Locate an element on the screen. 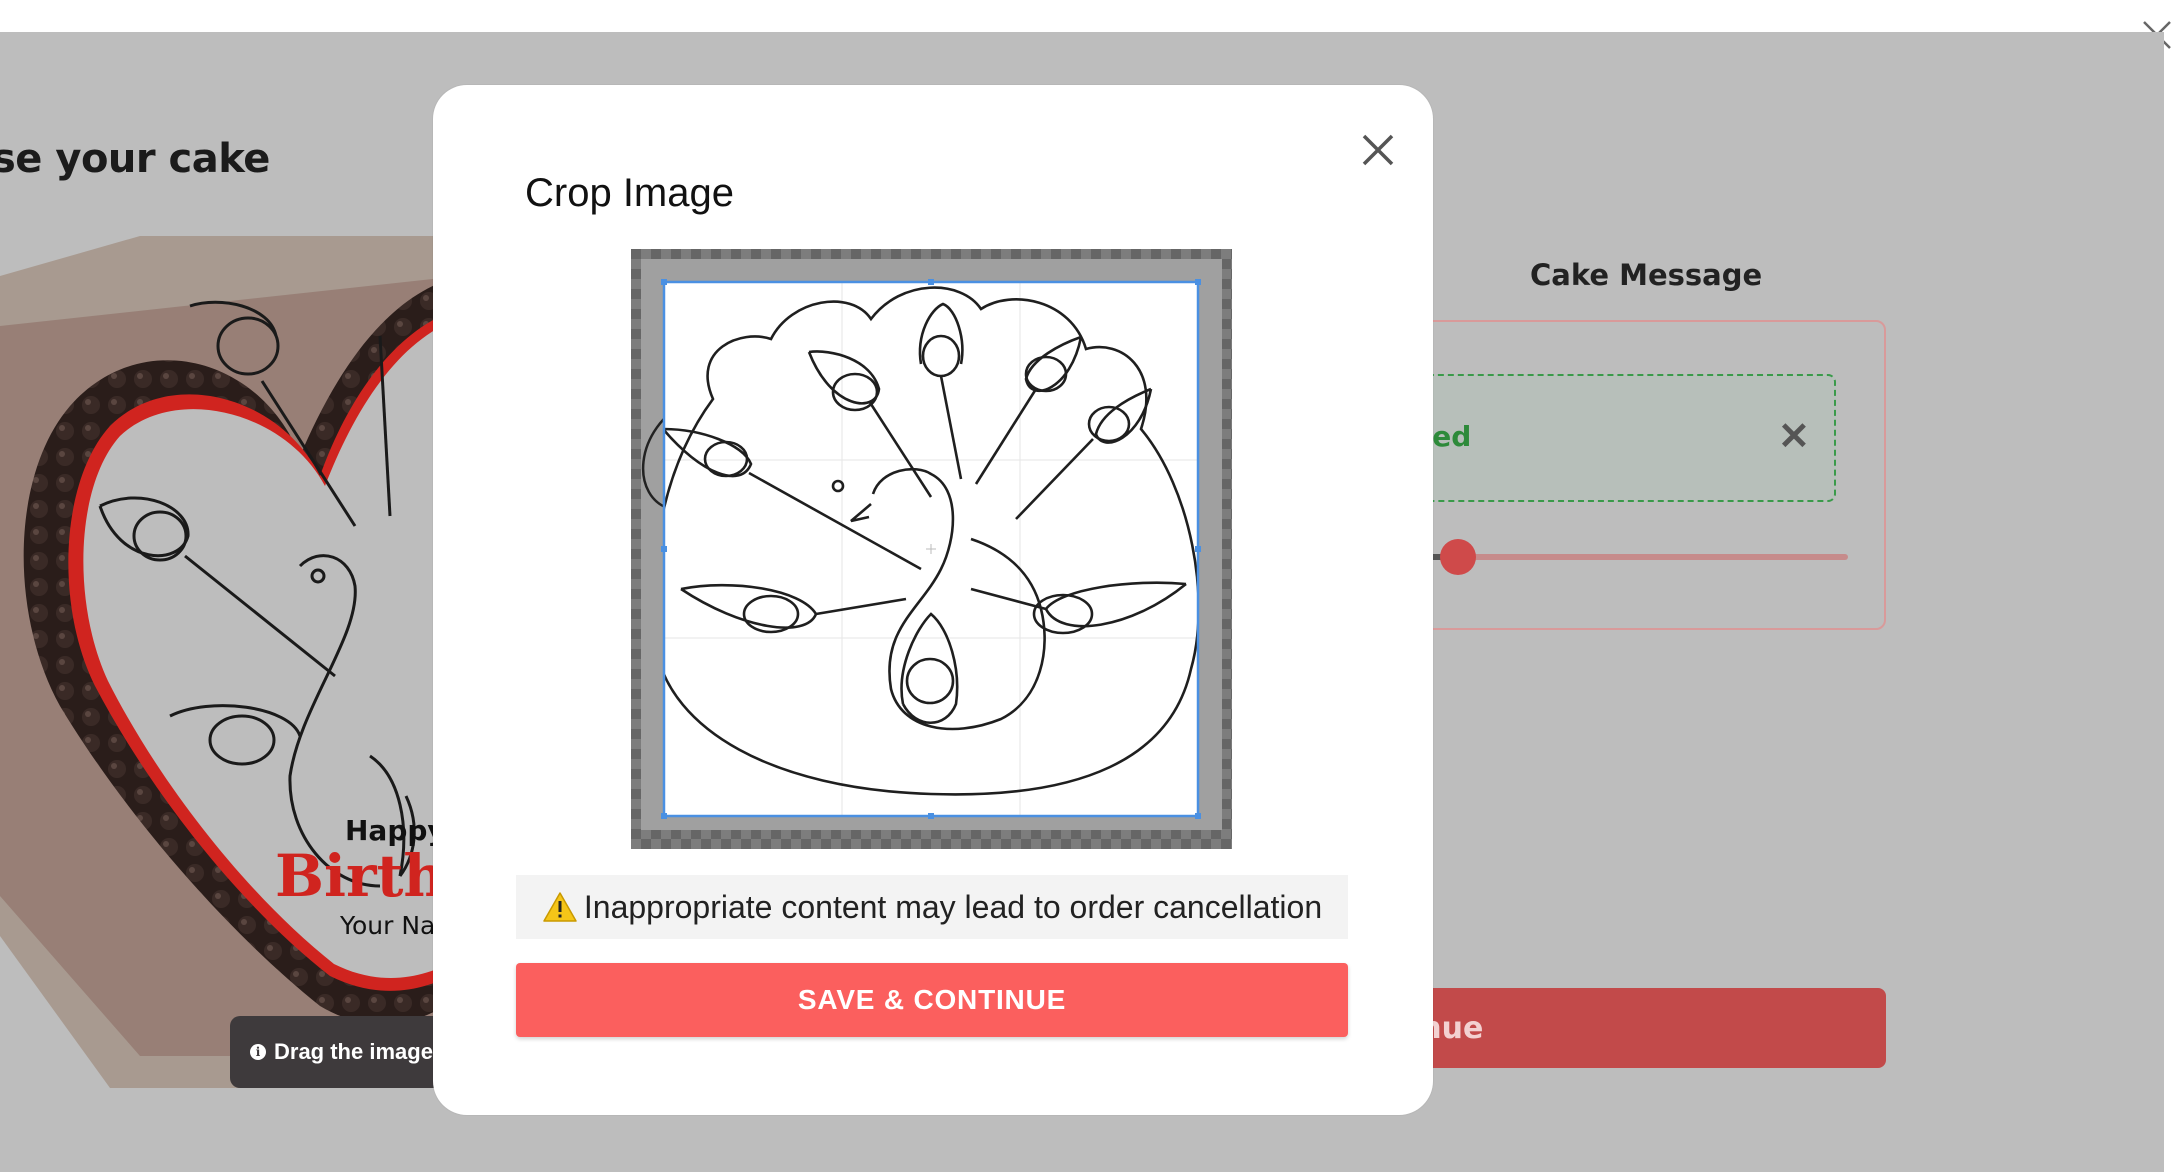  save-continue-button-background: inue is located at coordinates (1633, 1028).